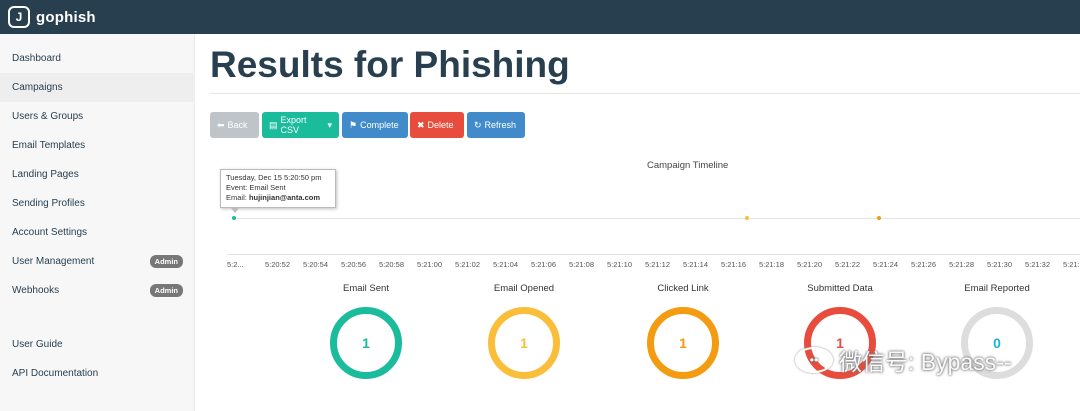  What do you see at coordinates (747, 218) in the screenshot?
I see `timeline-event-opened` at bounding box center [747, 218].